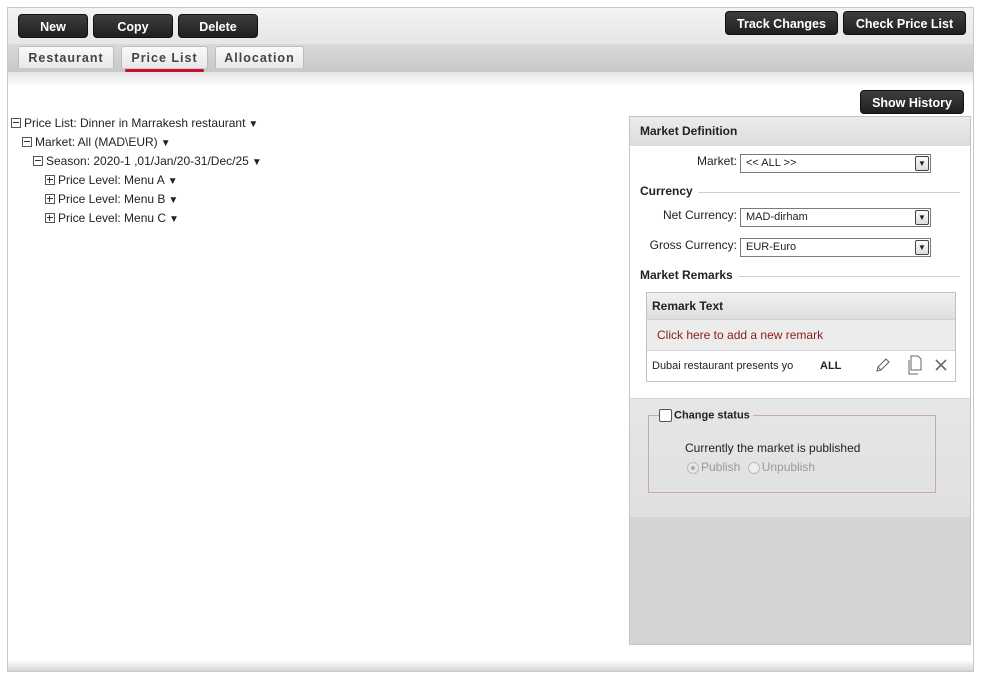 The image size is (994, 682). What do you see at coordinates (133, 26) in the screenshot?
I see `copy-button: Copy` at bounding box center [133, 26].